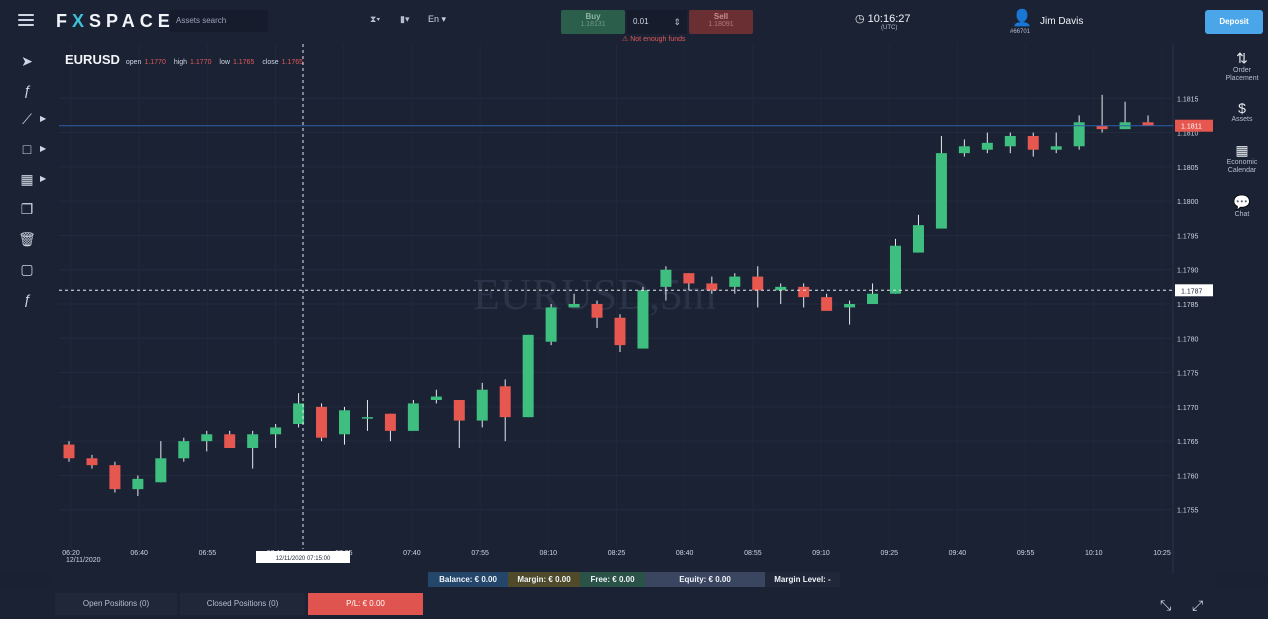 Image resolution: width=1268 pixels, height=619 pixels. Describe the element at coordinates (26, 20) in the screenshot. I see `hamburger-menu-icon` at that location.